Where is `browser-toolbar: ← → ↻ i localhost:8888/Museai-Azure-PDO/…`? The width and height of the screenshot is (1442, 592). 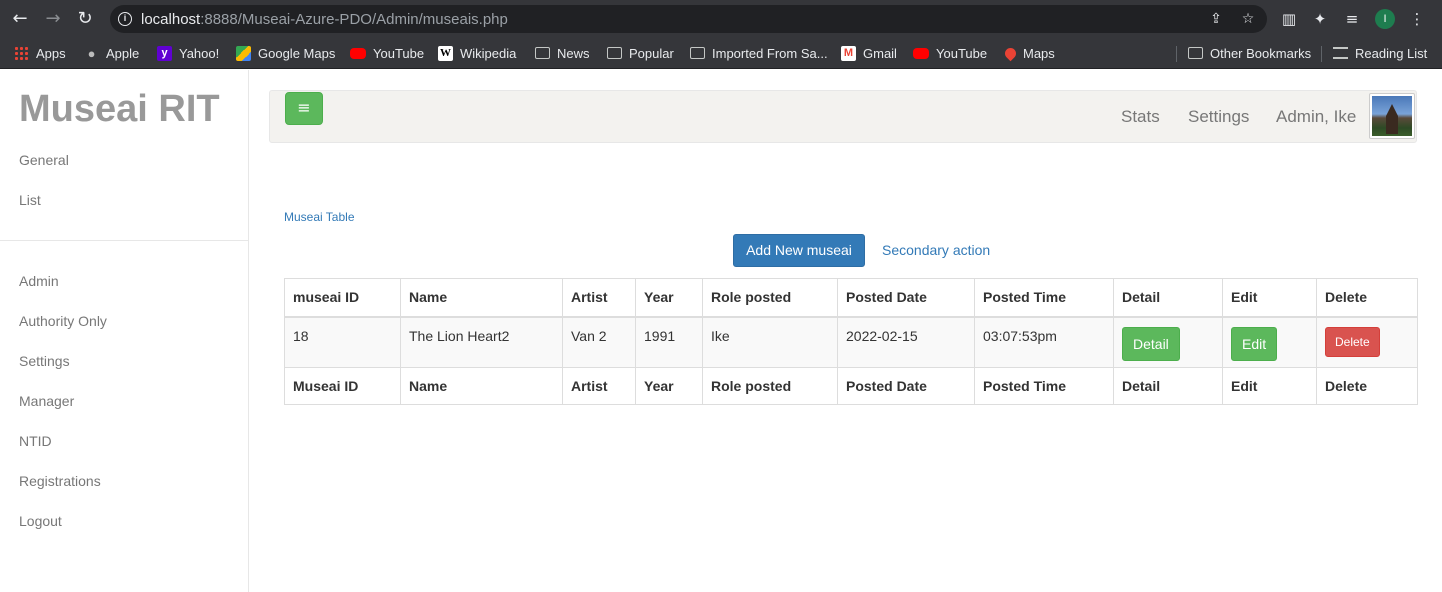 browser-toolbar: ← → ↻ i localhost:8888/Museai-Azure-PDO/… is located at coordinates (721, 19).